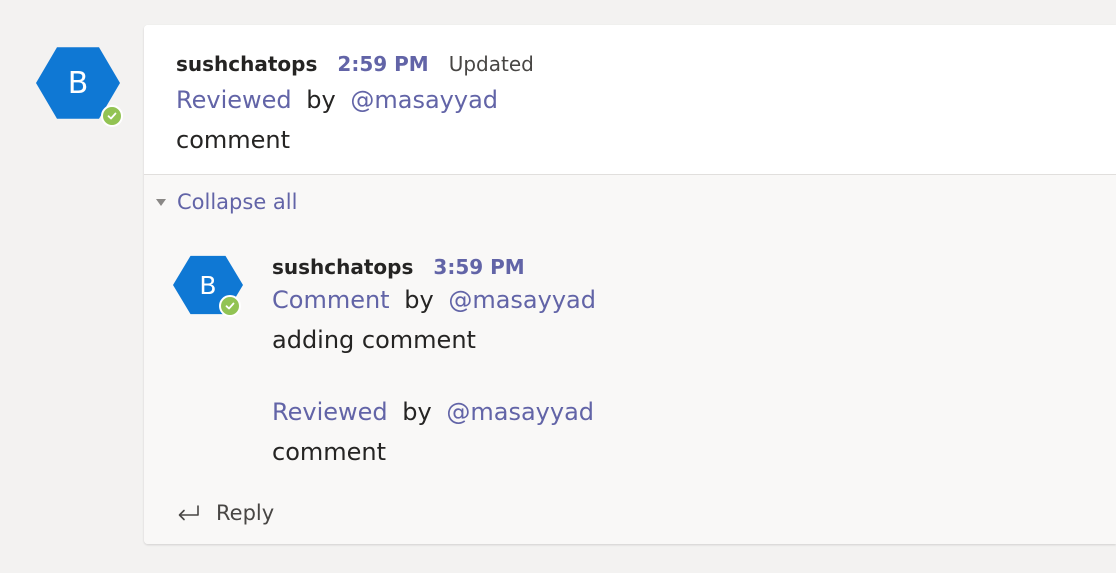  What do you see at coordinates (161, 202) in the screenshot?
I see `triangle-down-icon` at bounding box center [161, 202].